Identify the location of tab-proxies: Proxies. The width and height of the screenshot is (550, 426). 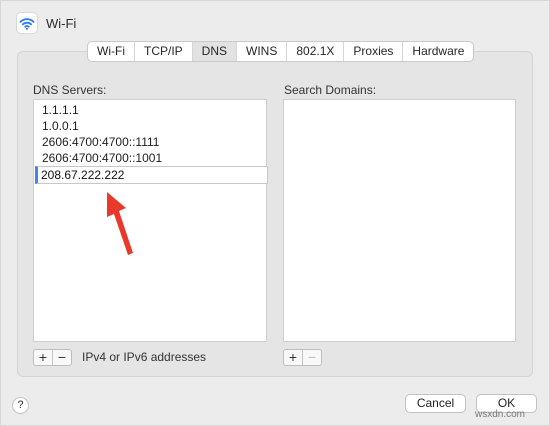
(374, 51).